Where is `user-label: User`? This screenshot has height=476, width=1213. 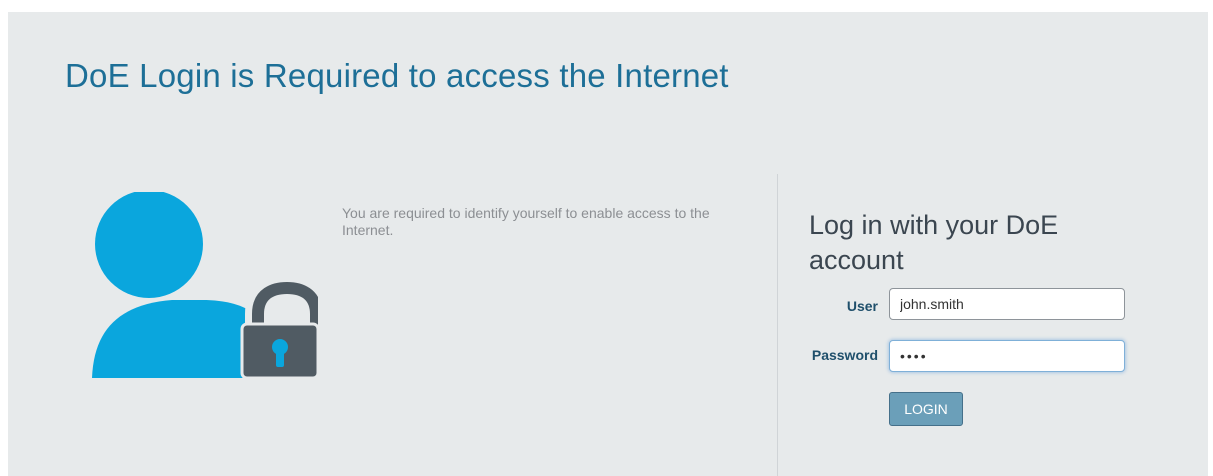 user-label: User is located at coordinates (862, 306).